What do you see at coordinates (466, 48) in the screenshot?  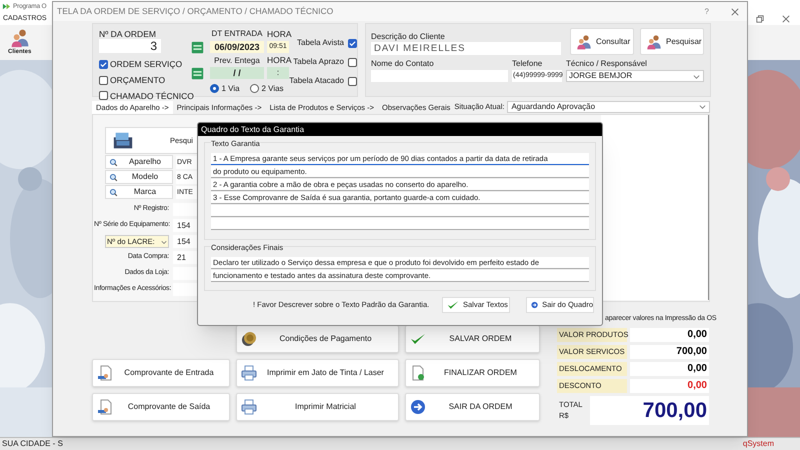 I see `client-name-field: DAVI MEIRELLES` at bounding box center [466, 48].